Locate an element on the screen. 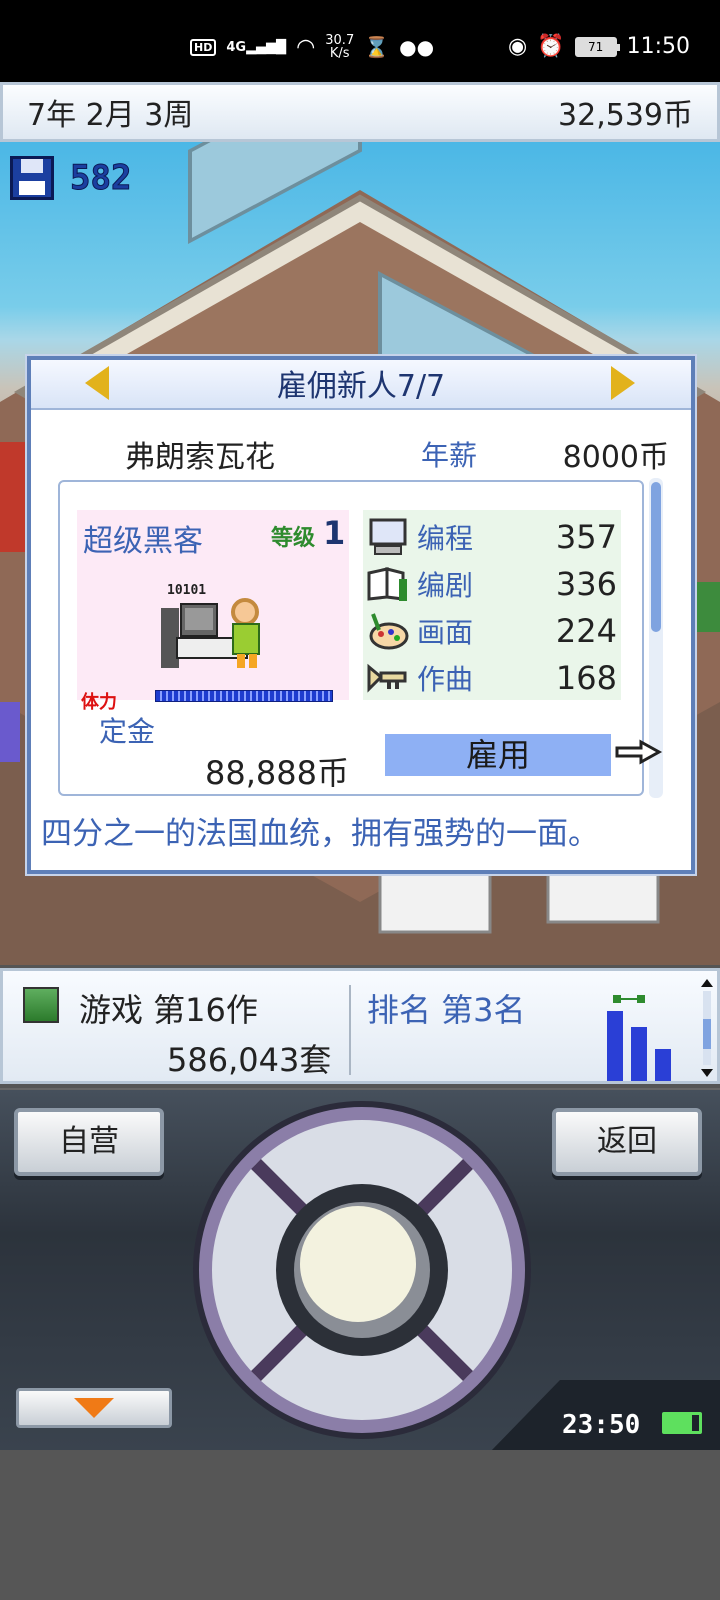 This screenshot has height=1600, width=720. battery-icon: 71 is located at coordinates (597, 46).